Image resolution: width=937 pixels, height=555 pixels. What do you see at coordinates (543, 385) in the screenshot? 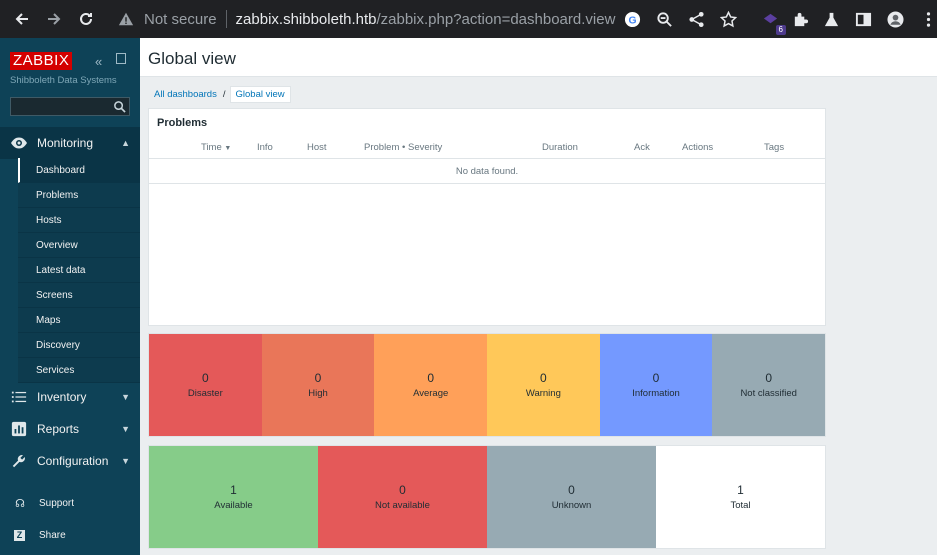
I see `severity-warning: 0 Warning` at bounding box center [543, 385].